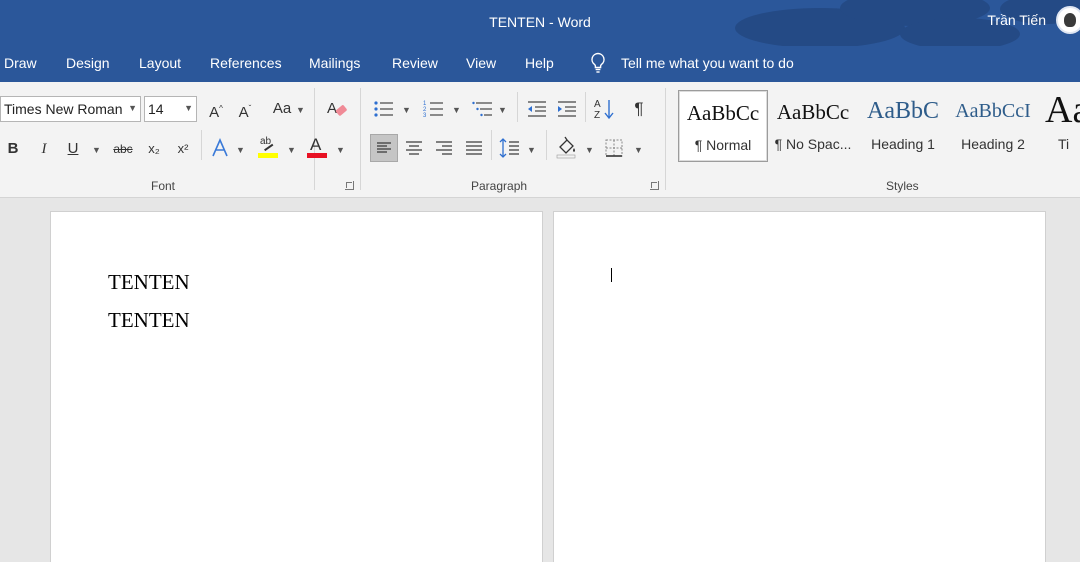 The height and width of the screenshot is (562, 1080). What do you see at coordinates (567, 147) in the screenshot?
I see `shading-icon` at bounding box center [567, 147].